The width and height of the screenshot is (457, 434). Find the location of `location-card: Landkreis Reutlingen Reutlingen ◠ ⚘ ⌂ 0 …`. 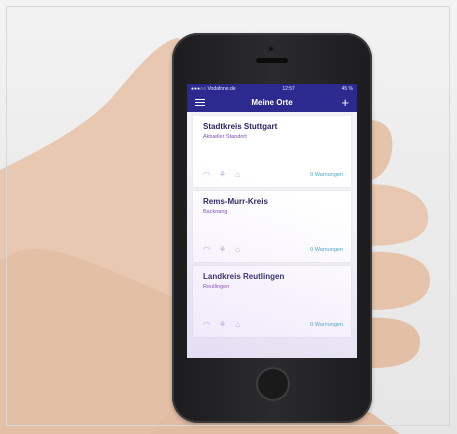

location-card: Landkreis Reutlingen Reutlingen ◠ ⚘ ⌂ 0 … is located at coordinates (272, 301).